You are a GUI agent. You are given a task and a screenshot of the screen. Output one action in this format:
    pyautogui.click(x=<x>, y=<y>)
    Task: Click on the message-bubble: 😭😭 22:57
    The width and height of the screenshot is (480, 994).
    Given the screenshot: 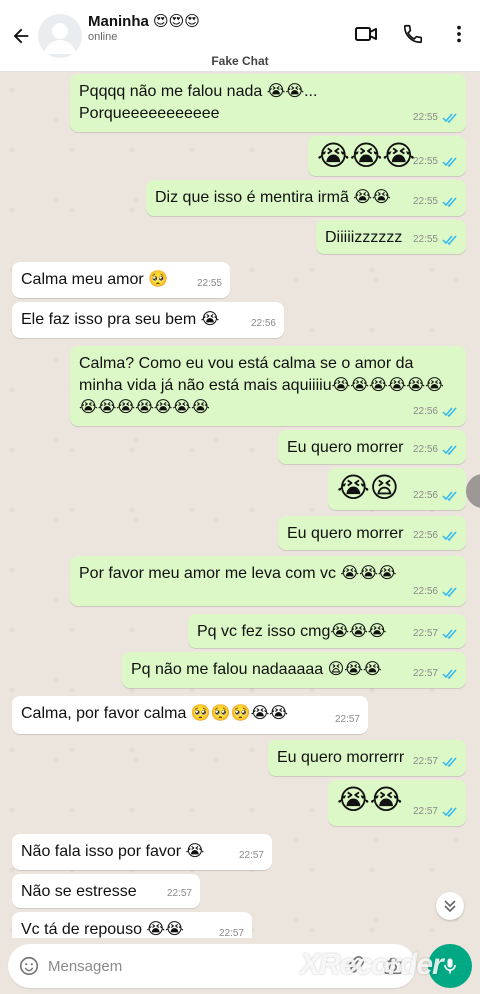 What is the action you would take?
    pyautogui.click(x=397, y=803)
    